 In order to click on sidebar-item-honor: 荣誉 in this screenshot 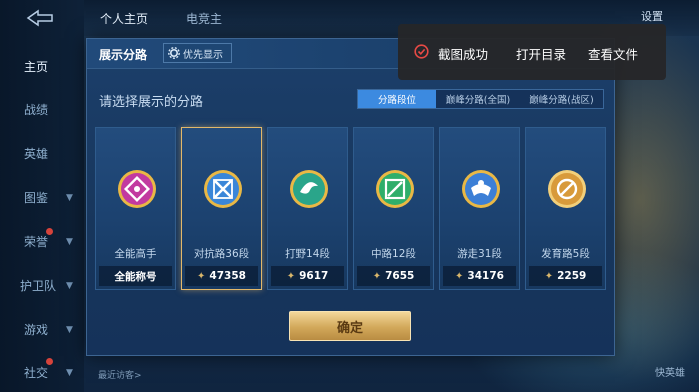, I will do `click(36, 241)`.